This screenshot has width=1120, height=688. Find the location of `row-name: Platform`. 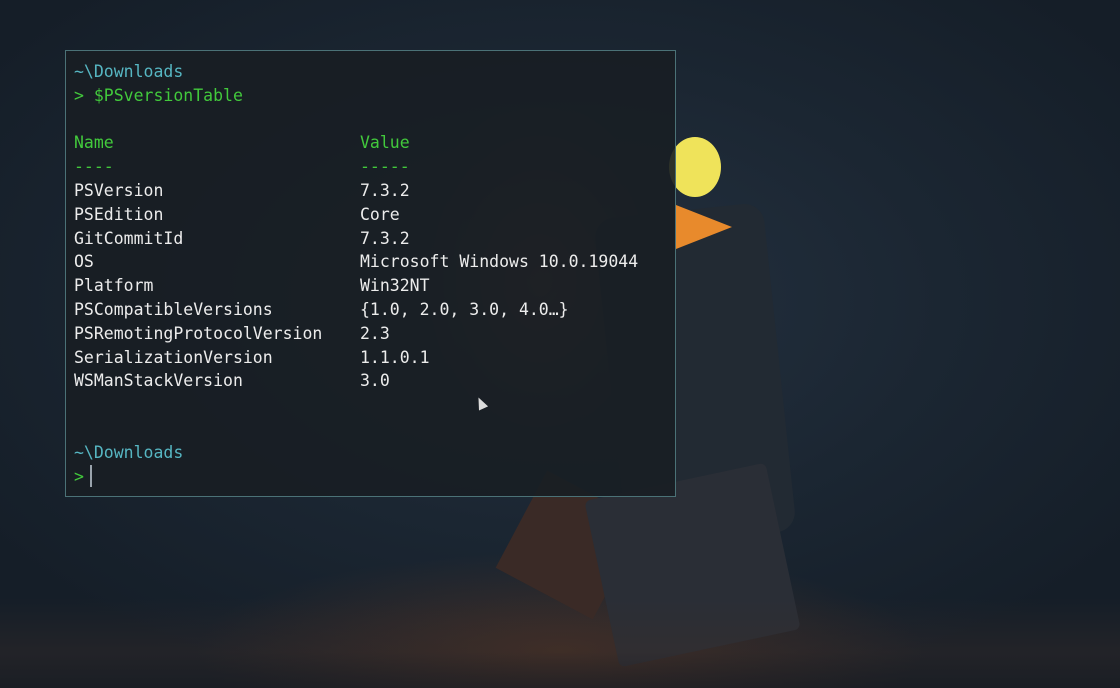

row-name: Platform is located at coordinates (114, 286).